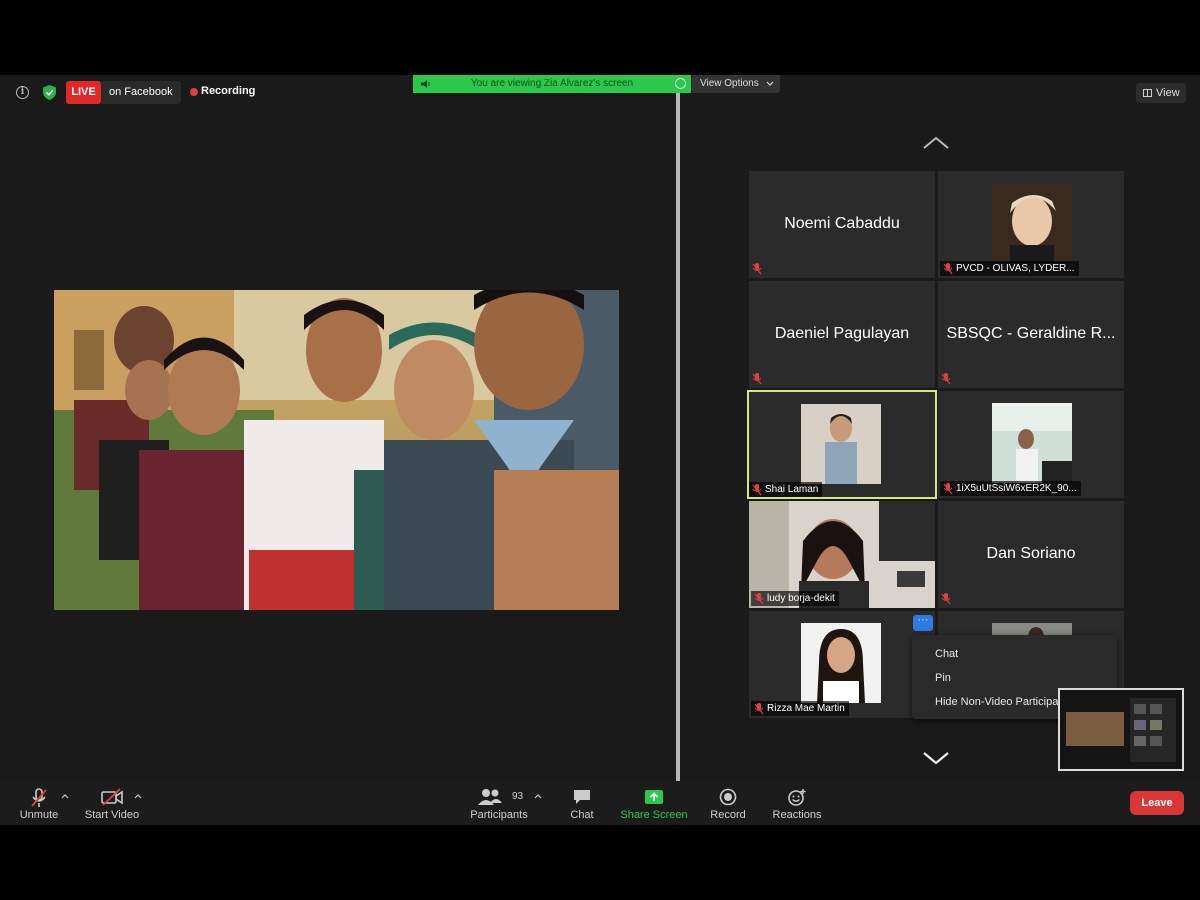 The image size is (1200, 900). Describe the element at coordinates (654, 815) in the screenshot. I see `share-screen-label: Share Screen` at that location.